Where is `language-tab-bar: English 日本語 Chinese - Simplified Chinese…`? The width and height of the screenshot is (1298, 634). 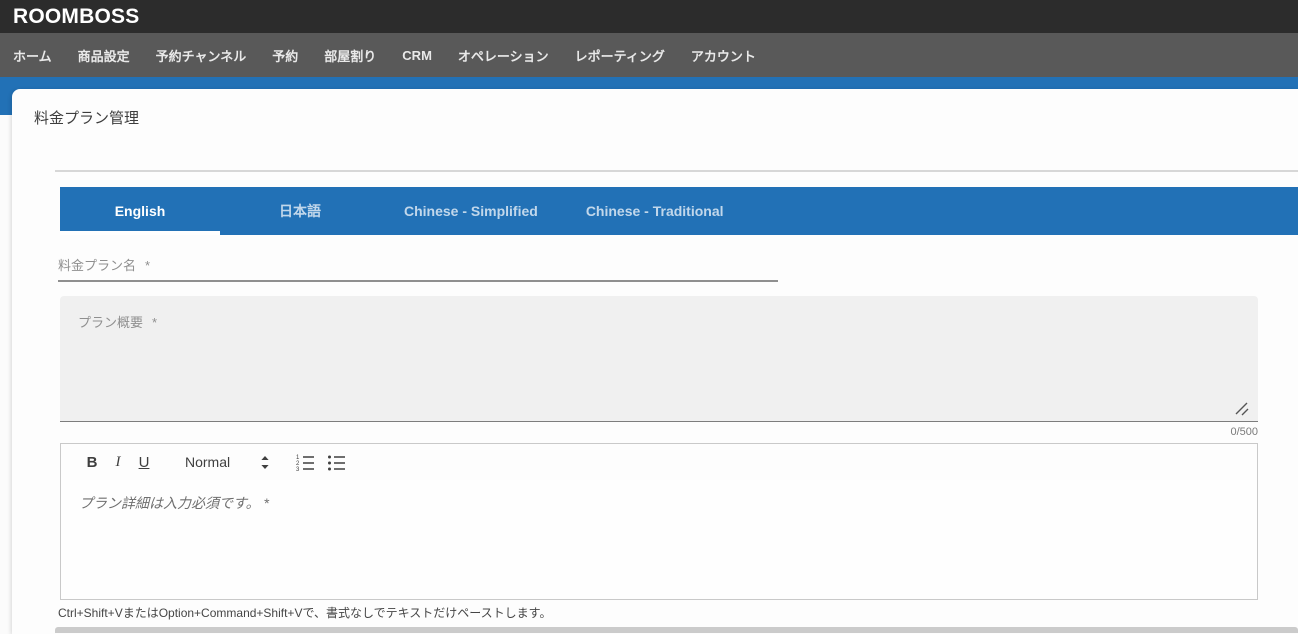 language-tab-bar: English 日本語 Chinese - Simplified Chinese… is located at coordinates (679, 211).